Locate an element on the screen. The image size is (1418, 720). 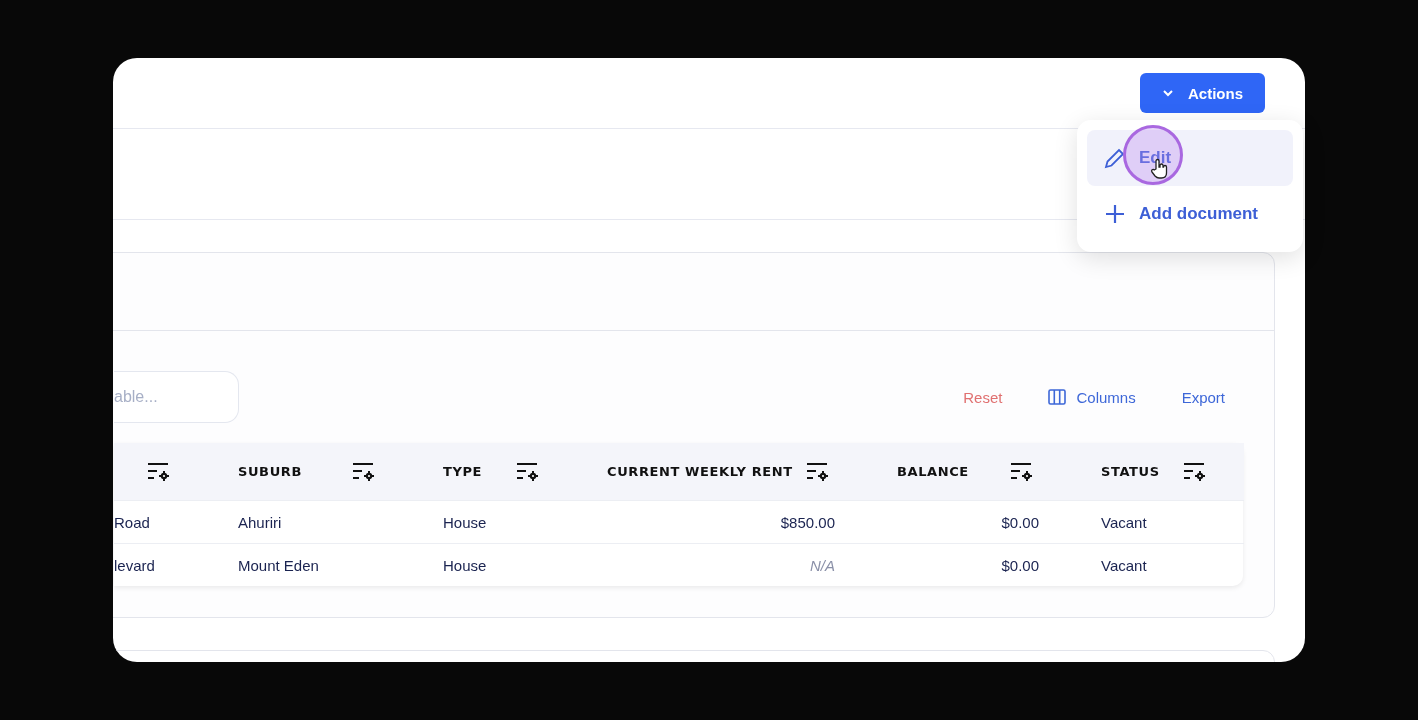
table-cell: Mount Eden is located at coordinates (340, 564).